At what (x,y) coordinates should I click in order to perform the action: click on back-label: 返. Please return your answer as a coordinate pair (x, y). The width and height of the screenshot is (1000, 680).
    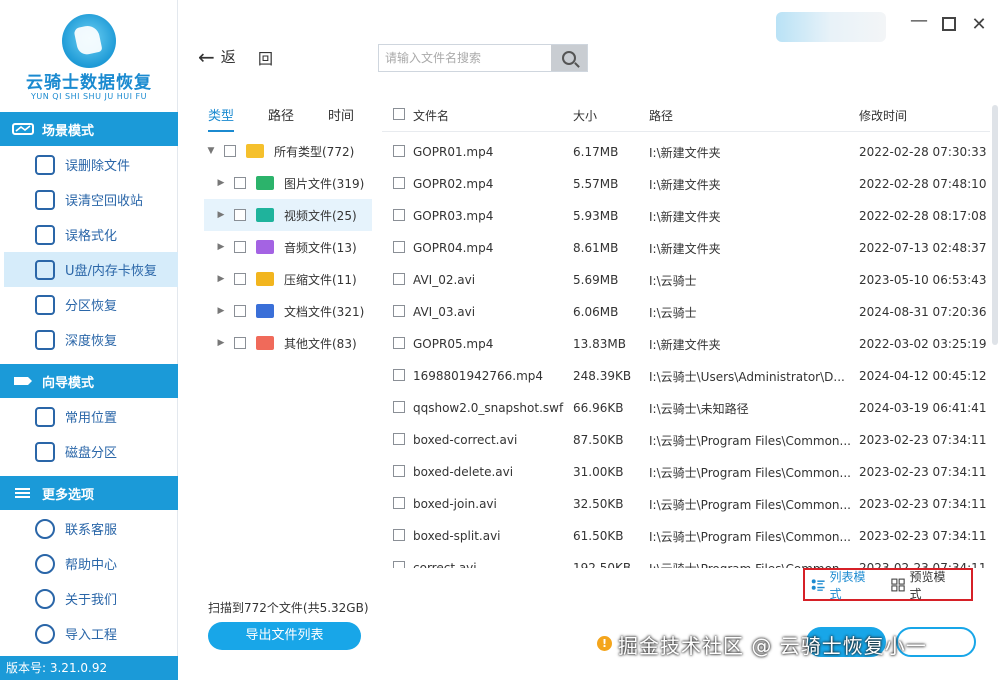
    Looking at the image, I should click on (228, 57).